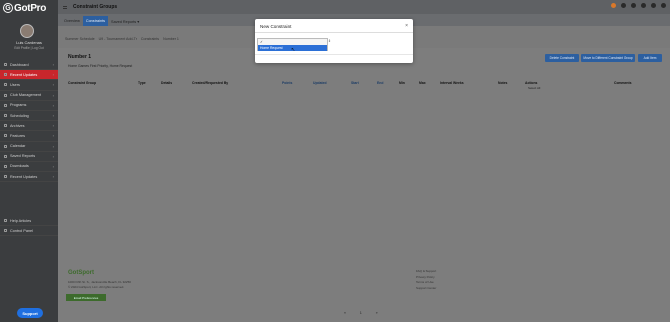 This screenshot has height=322, width=670. I want to click on col-updated: Updated, so click(320, 83).